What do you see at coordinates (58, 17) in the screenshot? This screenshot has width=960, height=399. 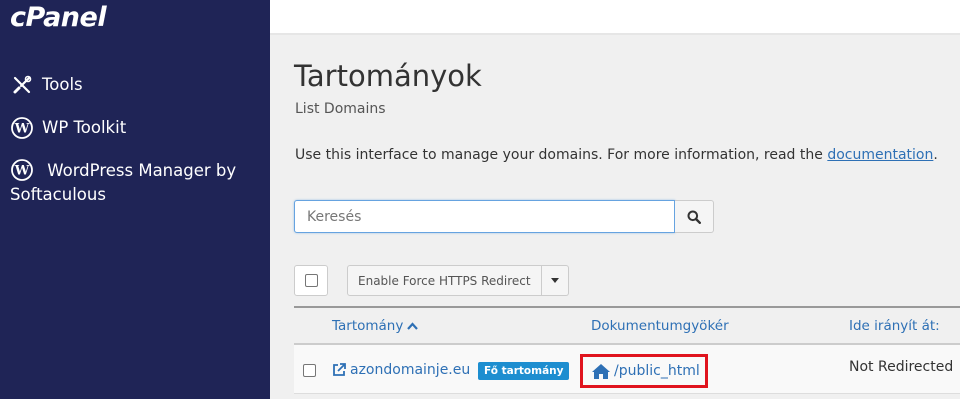 I see `cpanel-logo: cPanel` at bounding box center [58, 17].